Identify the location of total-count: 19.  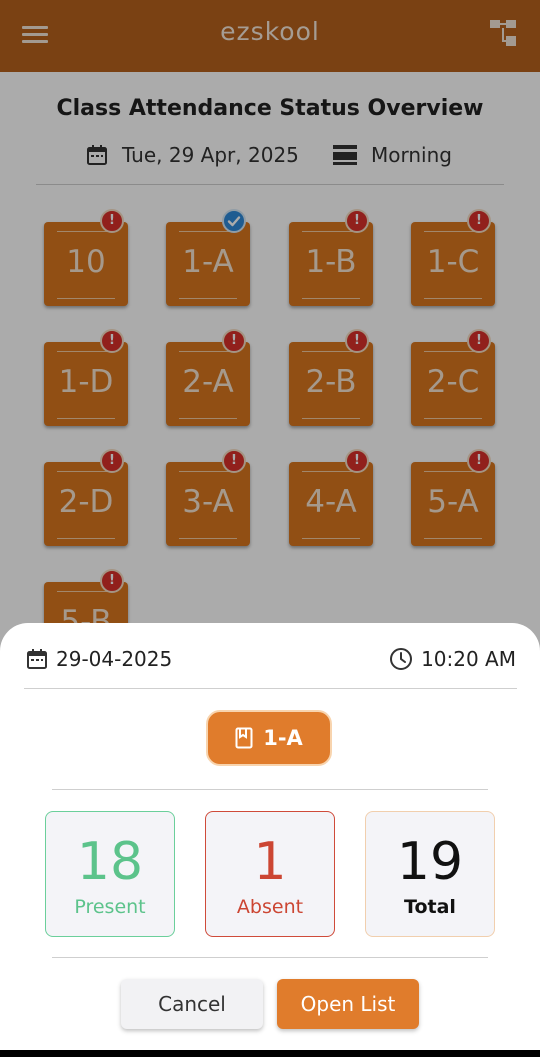
(430, 862).